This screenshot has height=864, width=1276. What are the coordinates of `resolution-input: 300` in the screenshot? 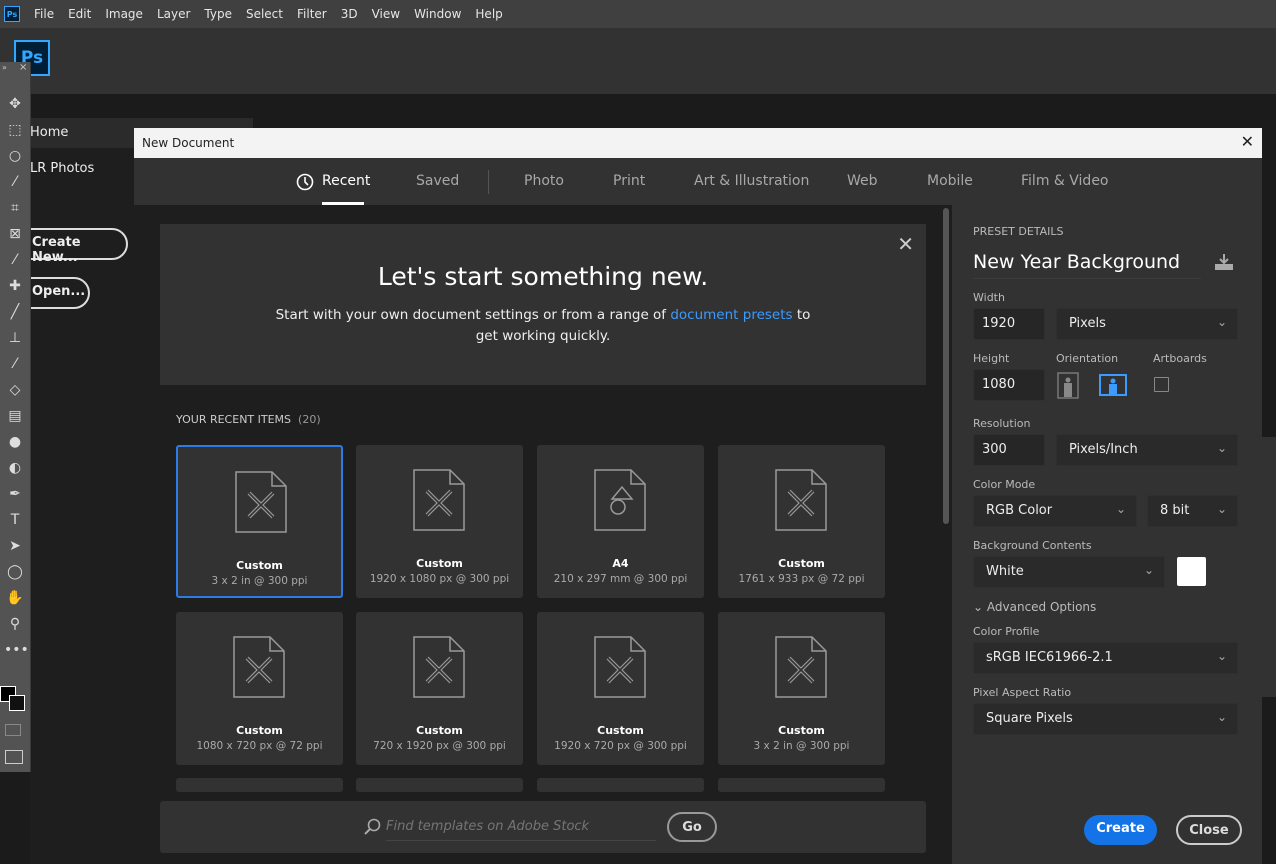 It's located at (1009, 450).